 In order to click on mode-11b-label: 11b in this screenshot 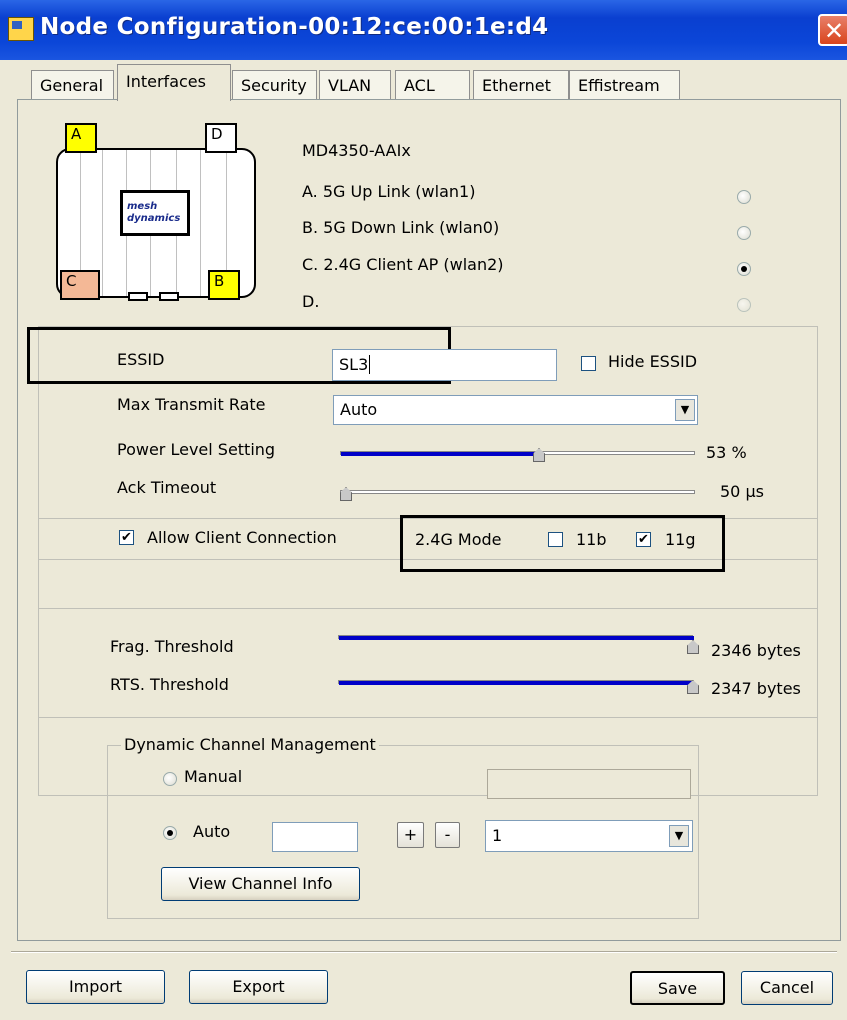, I will do `click(591, 539)`.